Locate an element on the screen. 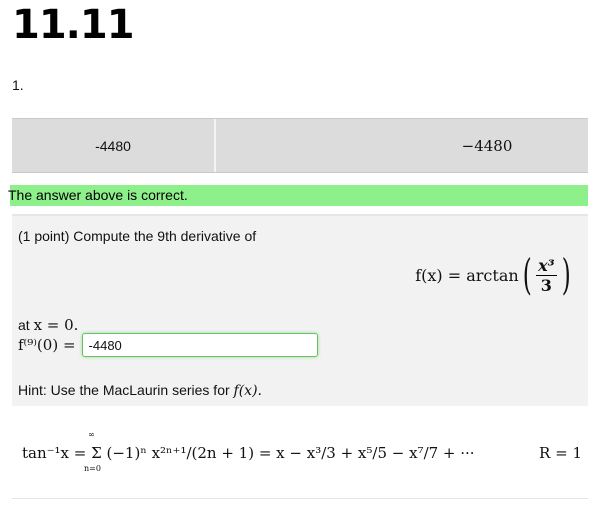  hint-math: f(x). is located at coordinates (247, 391).